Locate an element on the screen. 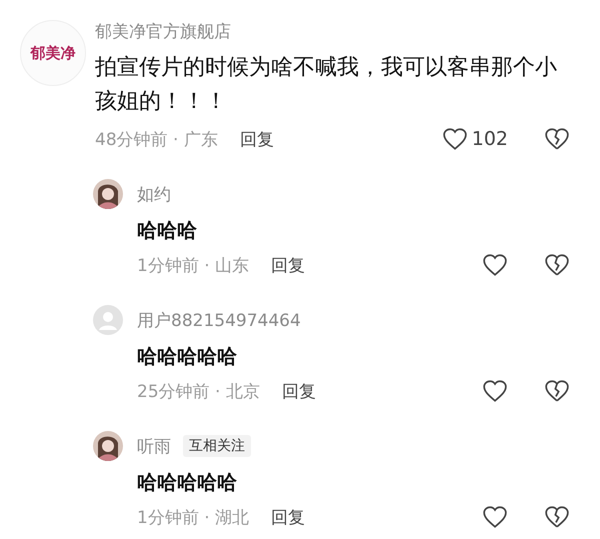 The width and height of the screenshot is (600, 539). like-count: 102 is located at coordinates (490, 139).